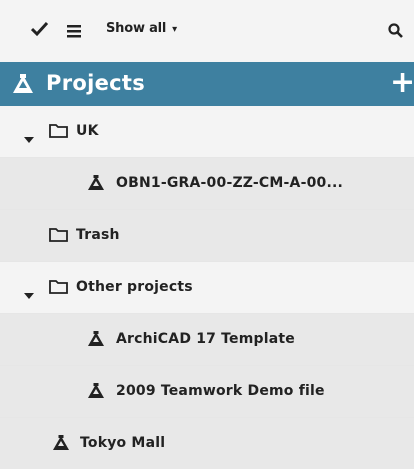 The image size is (414, 469). What do you see at coordinates (220, 391) in the screenshot?
I see `tree-item-label: 2009 Teamwork Demo file` at bounding box center [220, 391].